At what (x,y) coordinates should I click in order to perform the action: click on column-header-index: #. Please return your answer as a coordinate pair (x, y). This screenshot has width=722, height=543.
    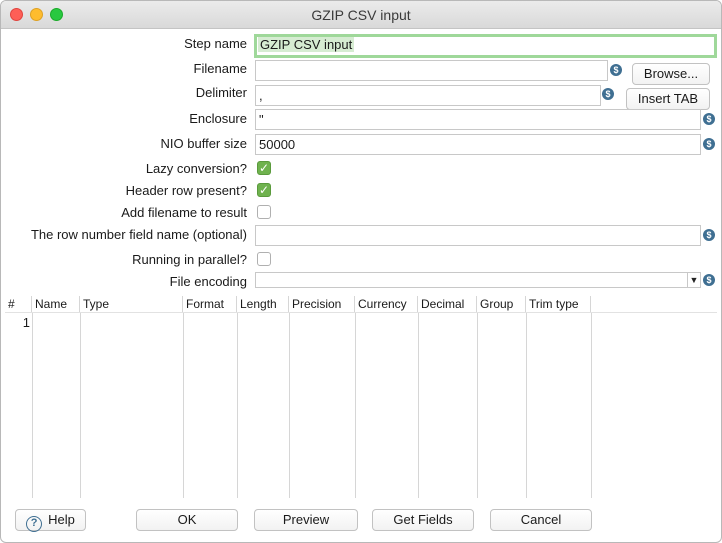
    Looking at the image, I should click on (18, 304).